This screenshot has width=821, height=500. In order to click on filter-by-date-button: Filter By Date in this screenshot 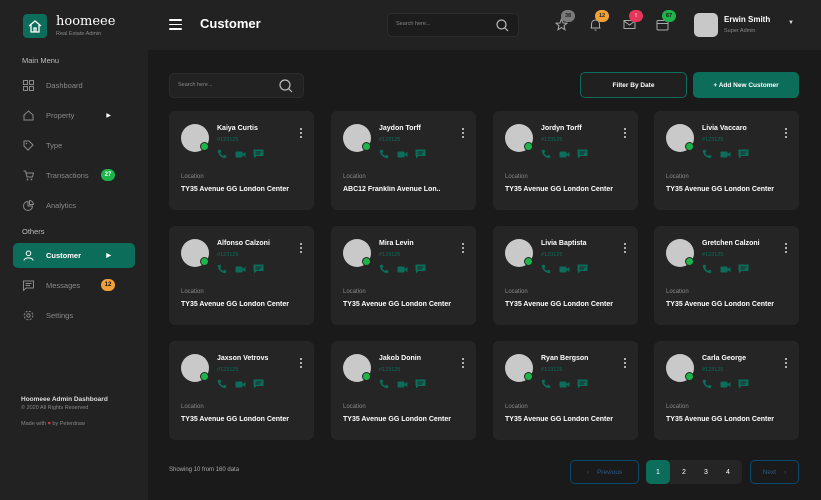, I will do `click(633, 85)`.